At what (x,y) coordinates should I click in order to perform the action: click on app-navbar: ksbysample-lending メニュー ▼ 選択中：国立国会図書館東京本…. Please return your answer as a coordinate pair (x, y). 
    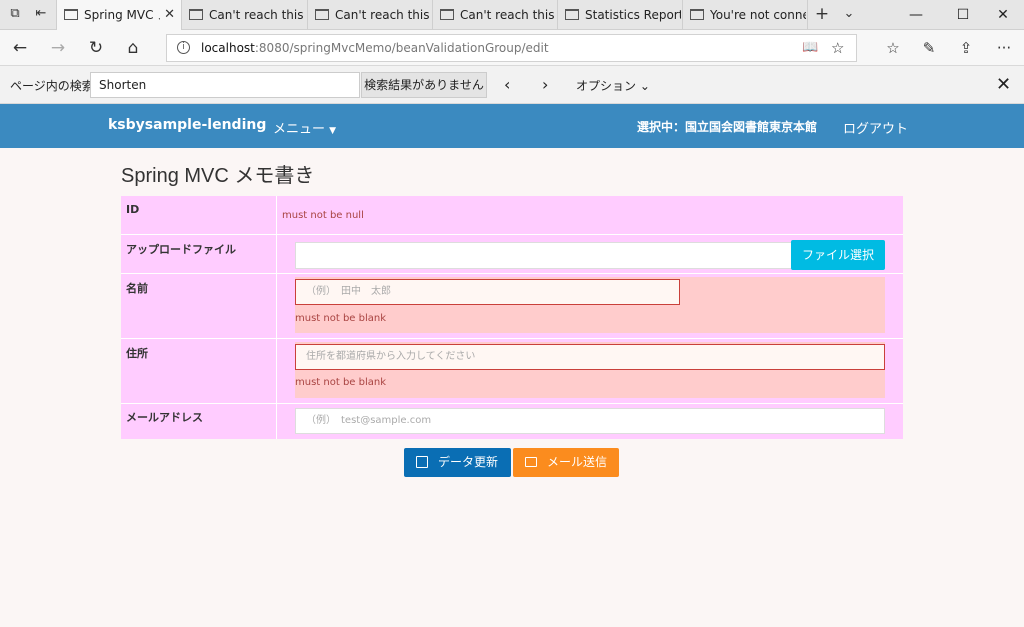
    Looking at the image, I should click on (512, 126).